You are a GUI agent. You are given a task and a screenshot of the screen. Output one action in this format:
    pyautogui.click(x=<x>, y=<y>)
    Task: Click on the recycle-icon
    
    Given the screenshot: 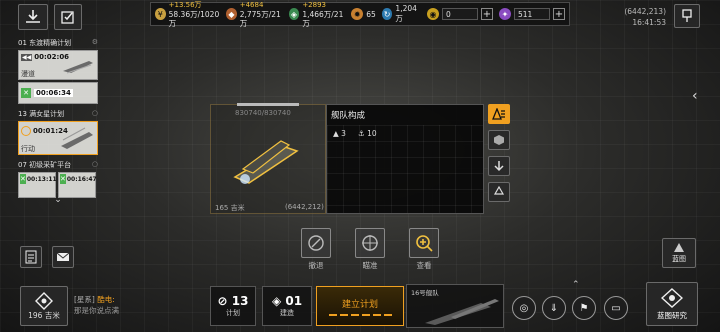 What is the action you would take?
    pyautogui.click(x=499, y=190)
    